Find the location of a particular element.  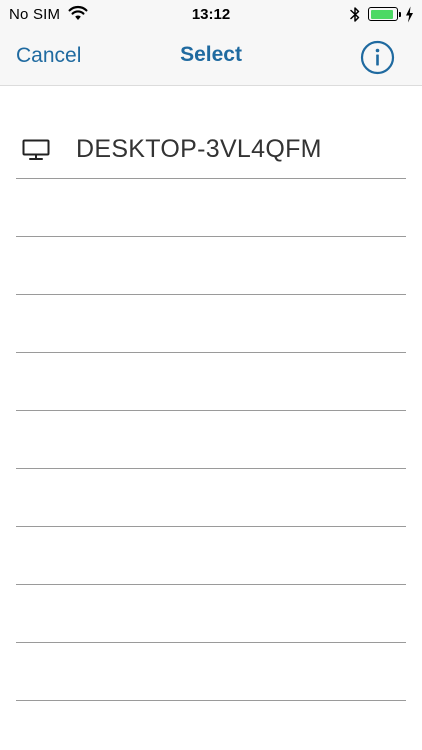

status-bar: No SIM 13:12 is located at coordinates (211, 15).